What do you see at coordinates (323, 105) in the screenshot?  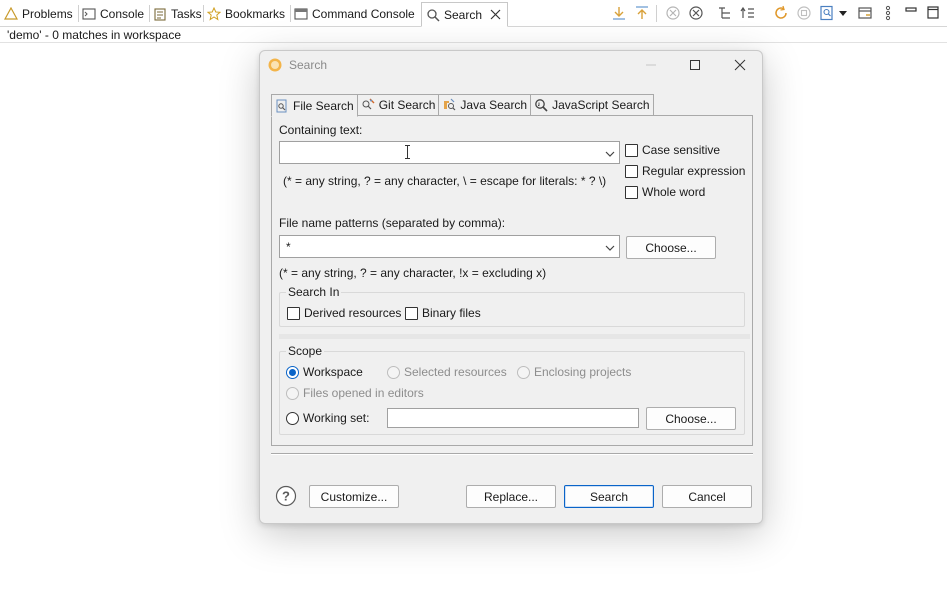 I see `tab-file-search-label: File Search` at bounding box center [323, 105].